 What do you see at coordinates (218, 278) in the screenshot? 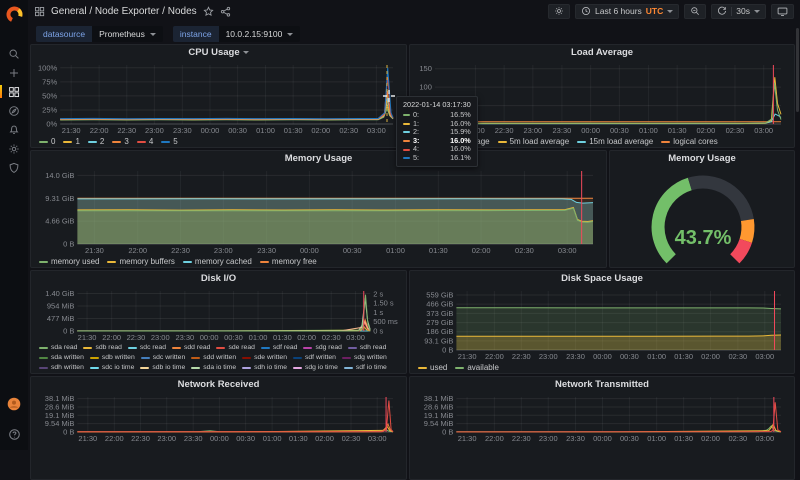
I see `panel-title: Disk I/O` at bounding box center [218, 278].